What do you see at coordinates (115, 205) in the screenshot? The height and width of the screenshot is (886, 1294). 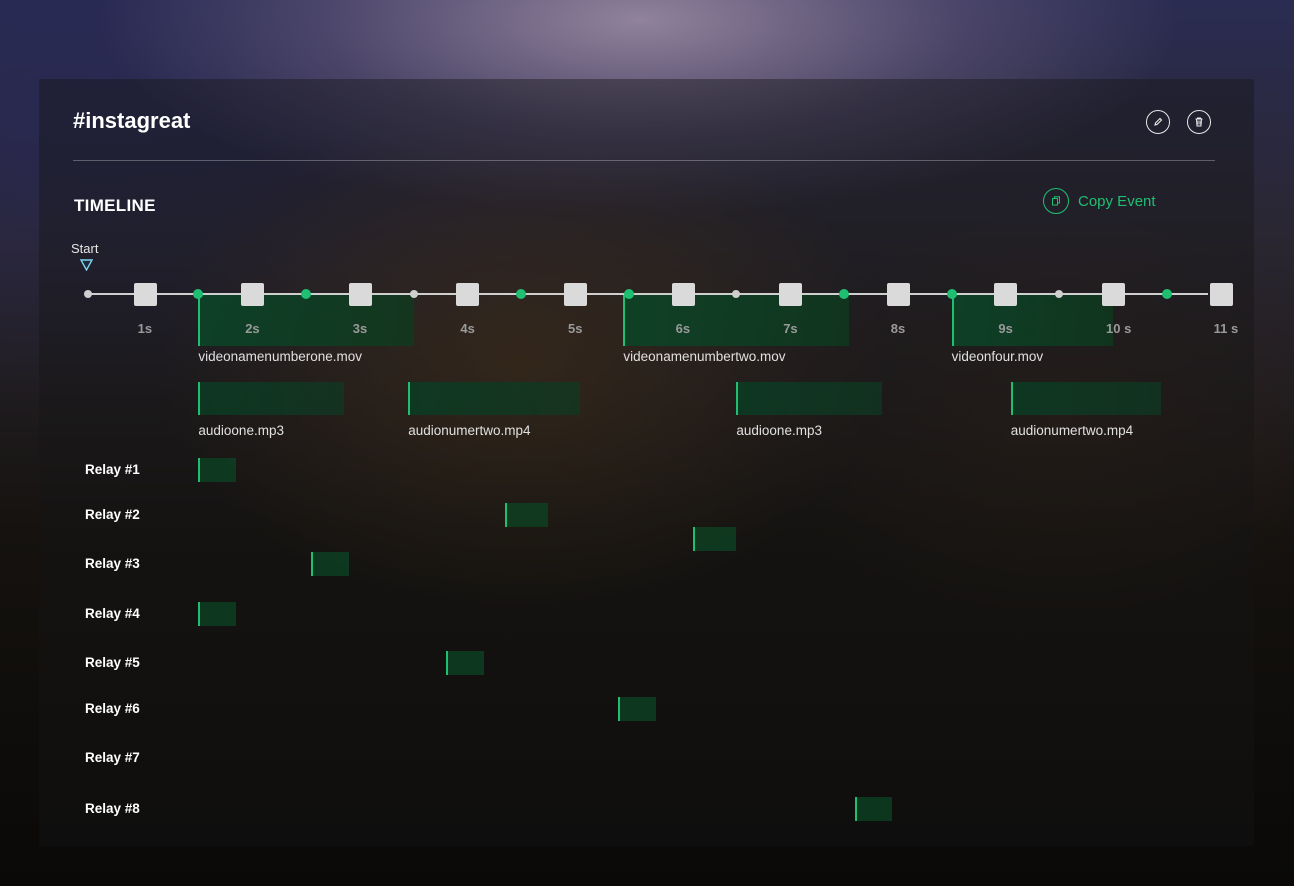 I see `timeline-title: TIMELINE` at bounding box center [115, 205].